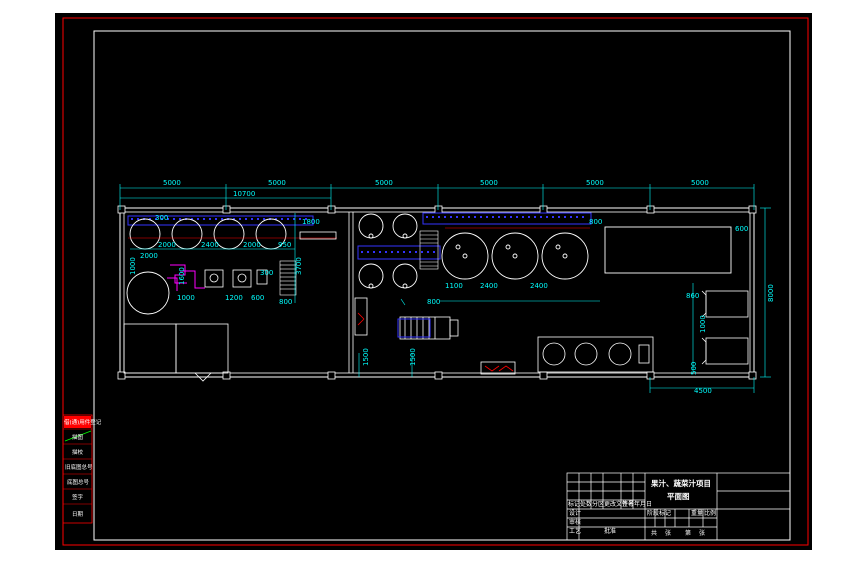  I want to click on dim-left-9: 3700, so click(299, 266).